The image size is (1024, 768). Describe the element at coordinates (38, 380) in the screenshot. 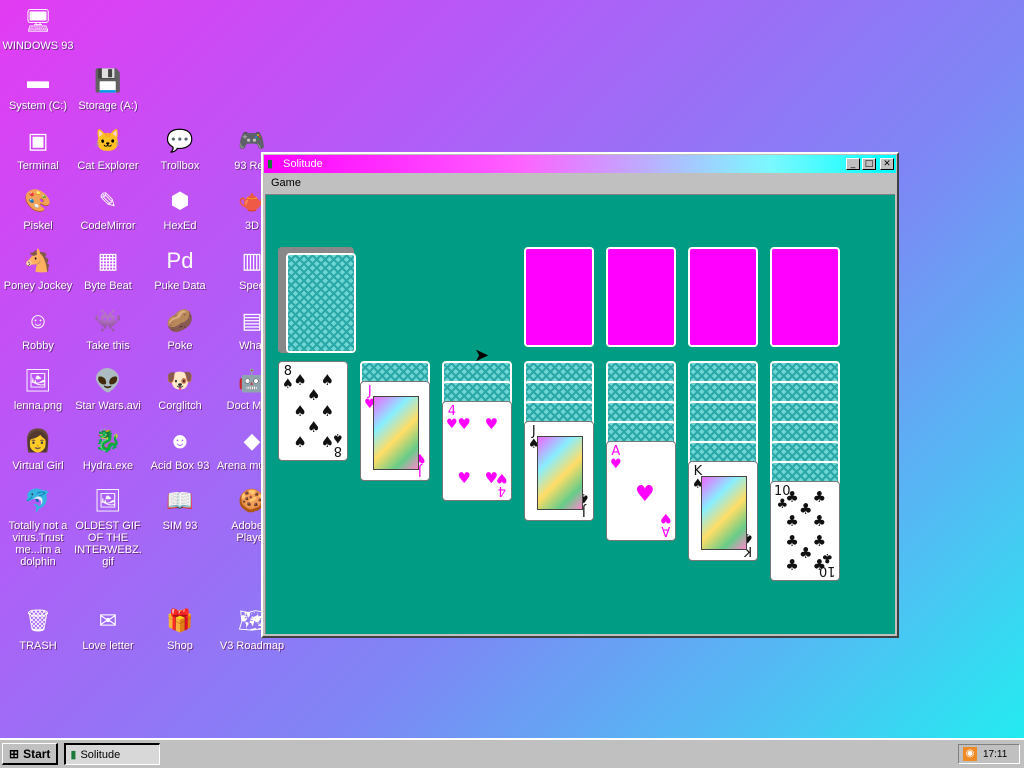

I see `app-icon: 🖼` at that location.